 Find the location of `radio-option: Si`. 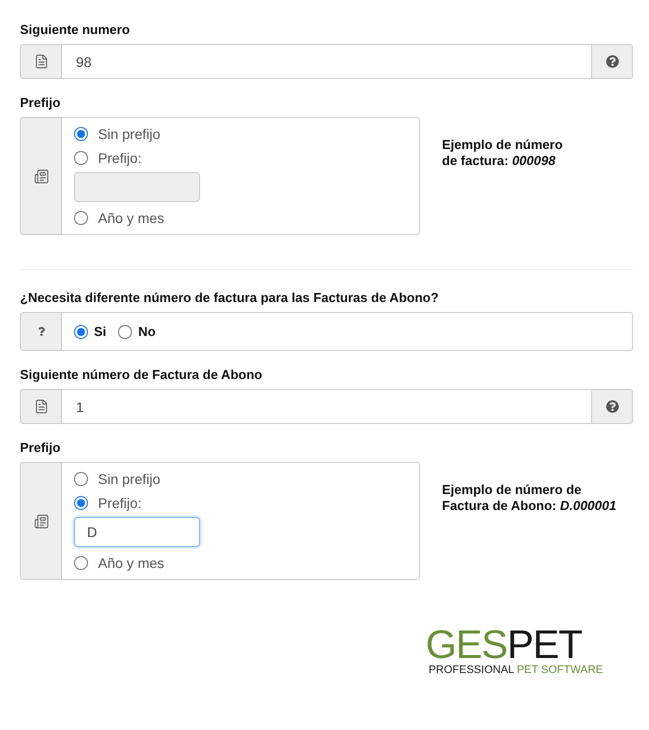

radio-option: Si is located at coordinates (90, 331).